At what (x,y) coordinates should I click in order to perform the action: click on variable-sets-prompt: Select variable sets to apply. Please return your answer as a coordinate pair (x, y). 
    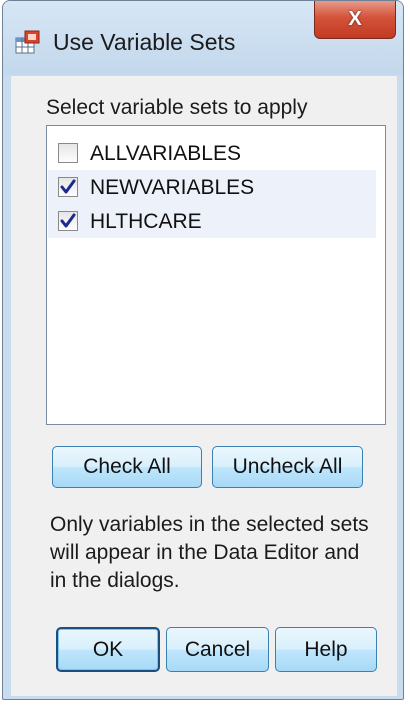
    Looking at the image, I should click on (176, 108).